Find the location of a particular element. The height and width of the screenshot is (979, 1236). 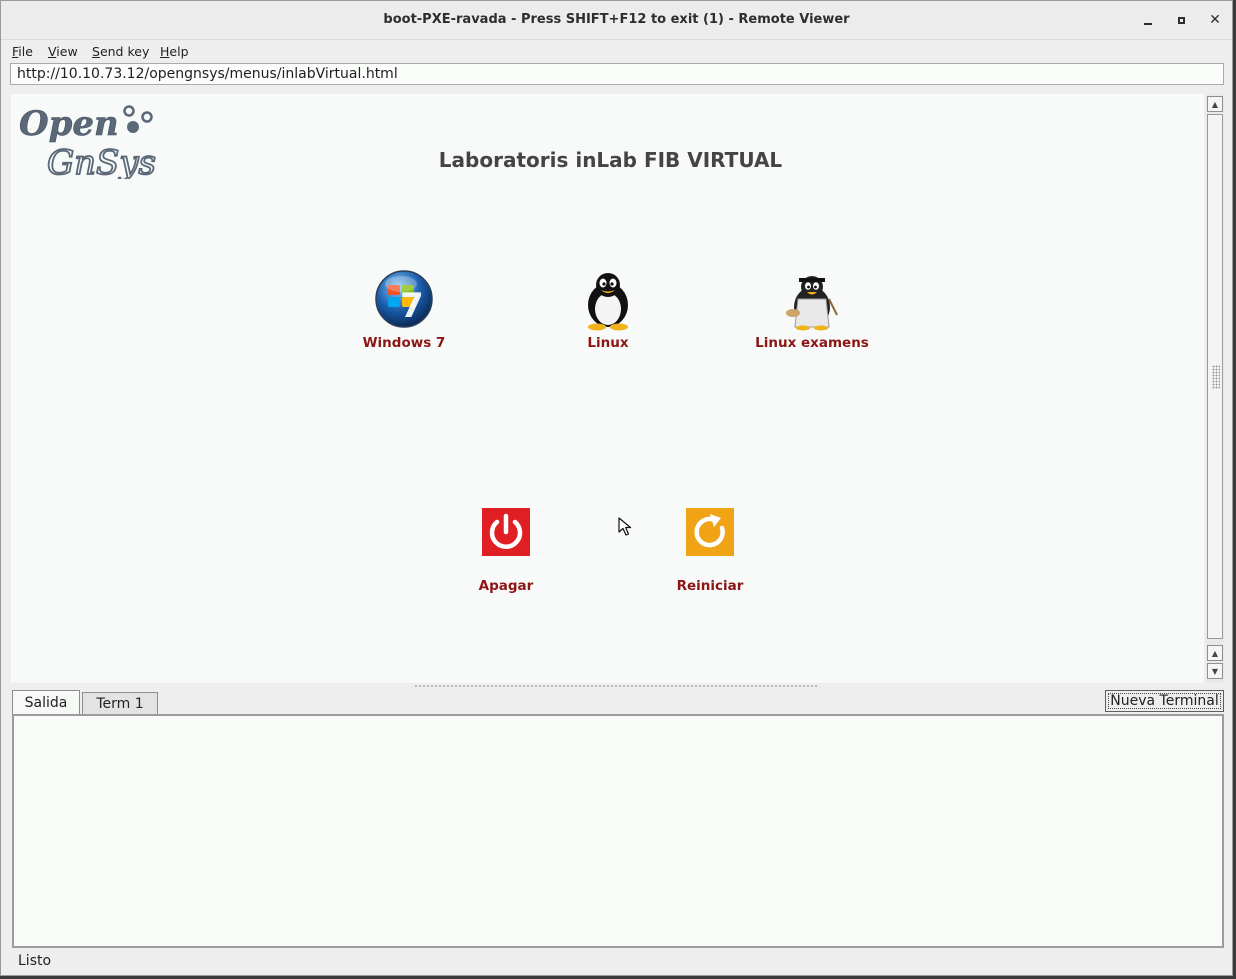

boot-option-linux: Linux is located at coordinates (608, 310).